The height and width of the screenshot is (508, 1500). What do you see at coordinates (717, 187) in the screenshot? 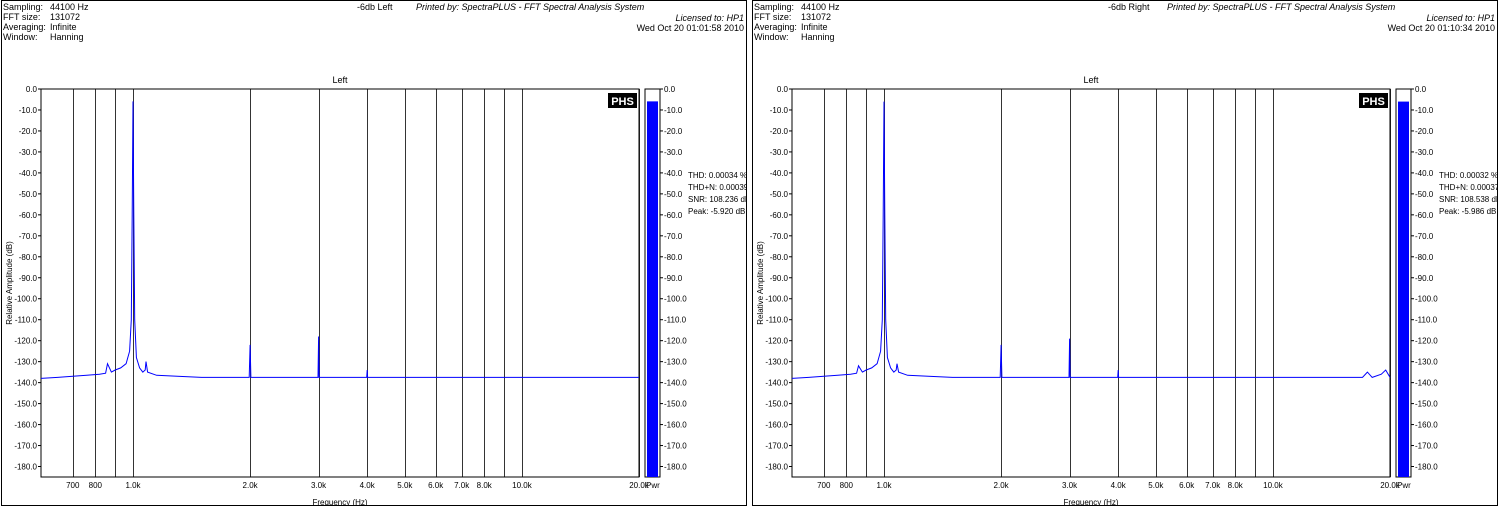
I see `stat-thdn: THD+N: 0.00039` at bounding box center [717, 187].